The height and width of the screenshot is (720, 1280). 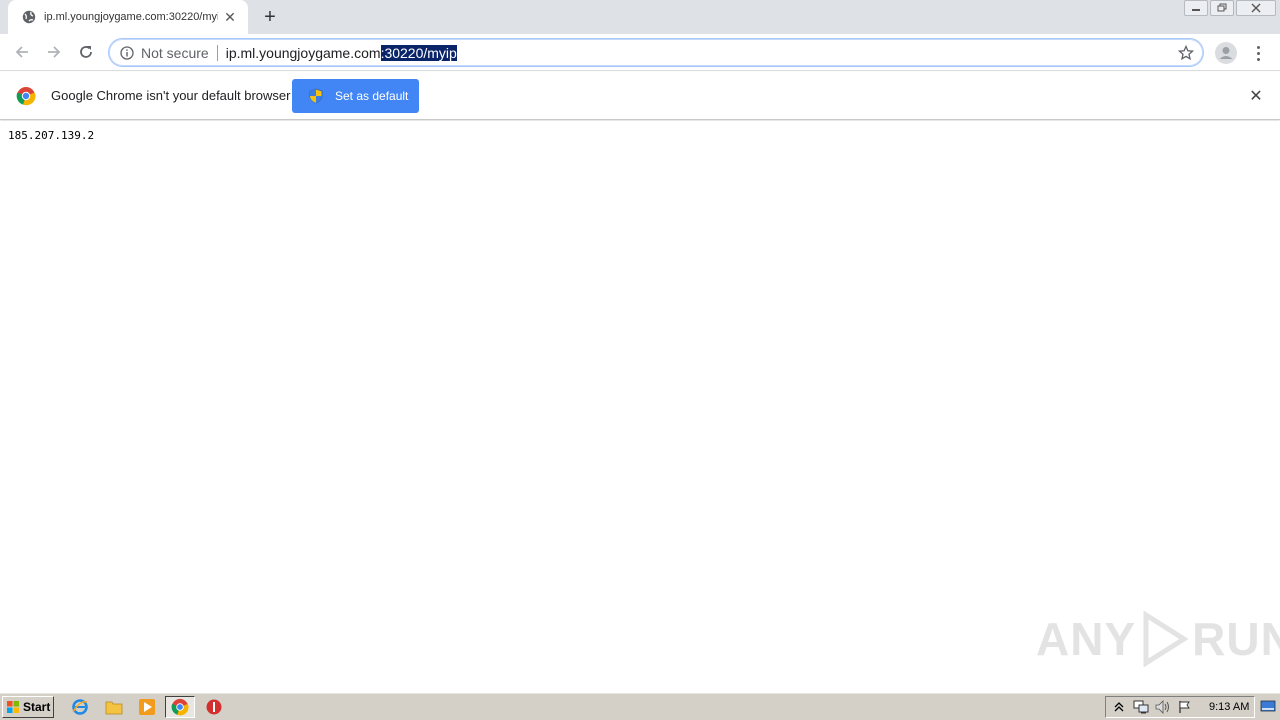 I want to click on internet-explorer-icon, so click(x=80, y=707).